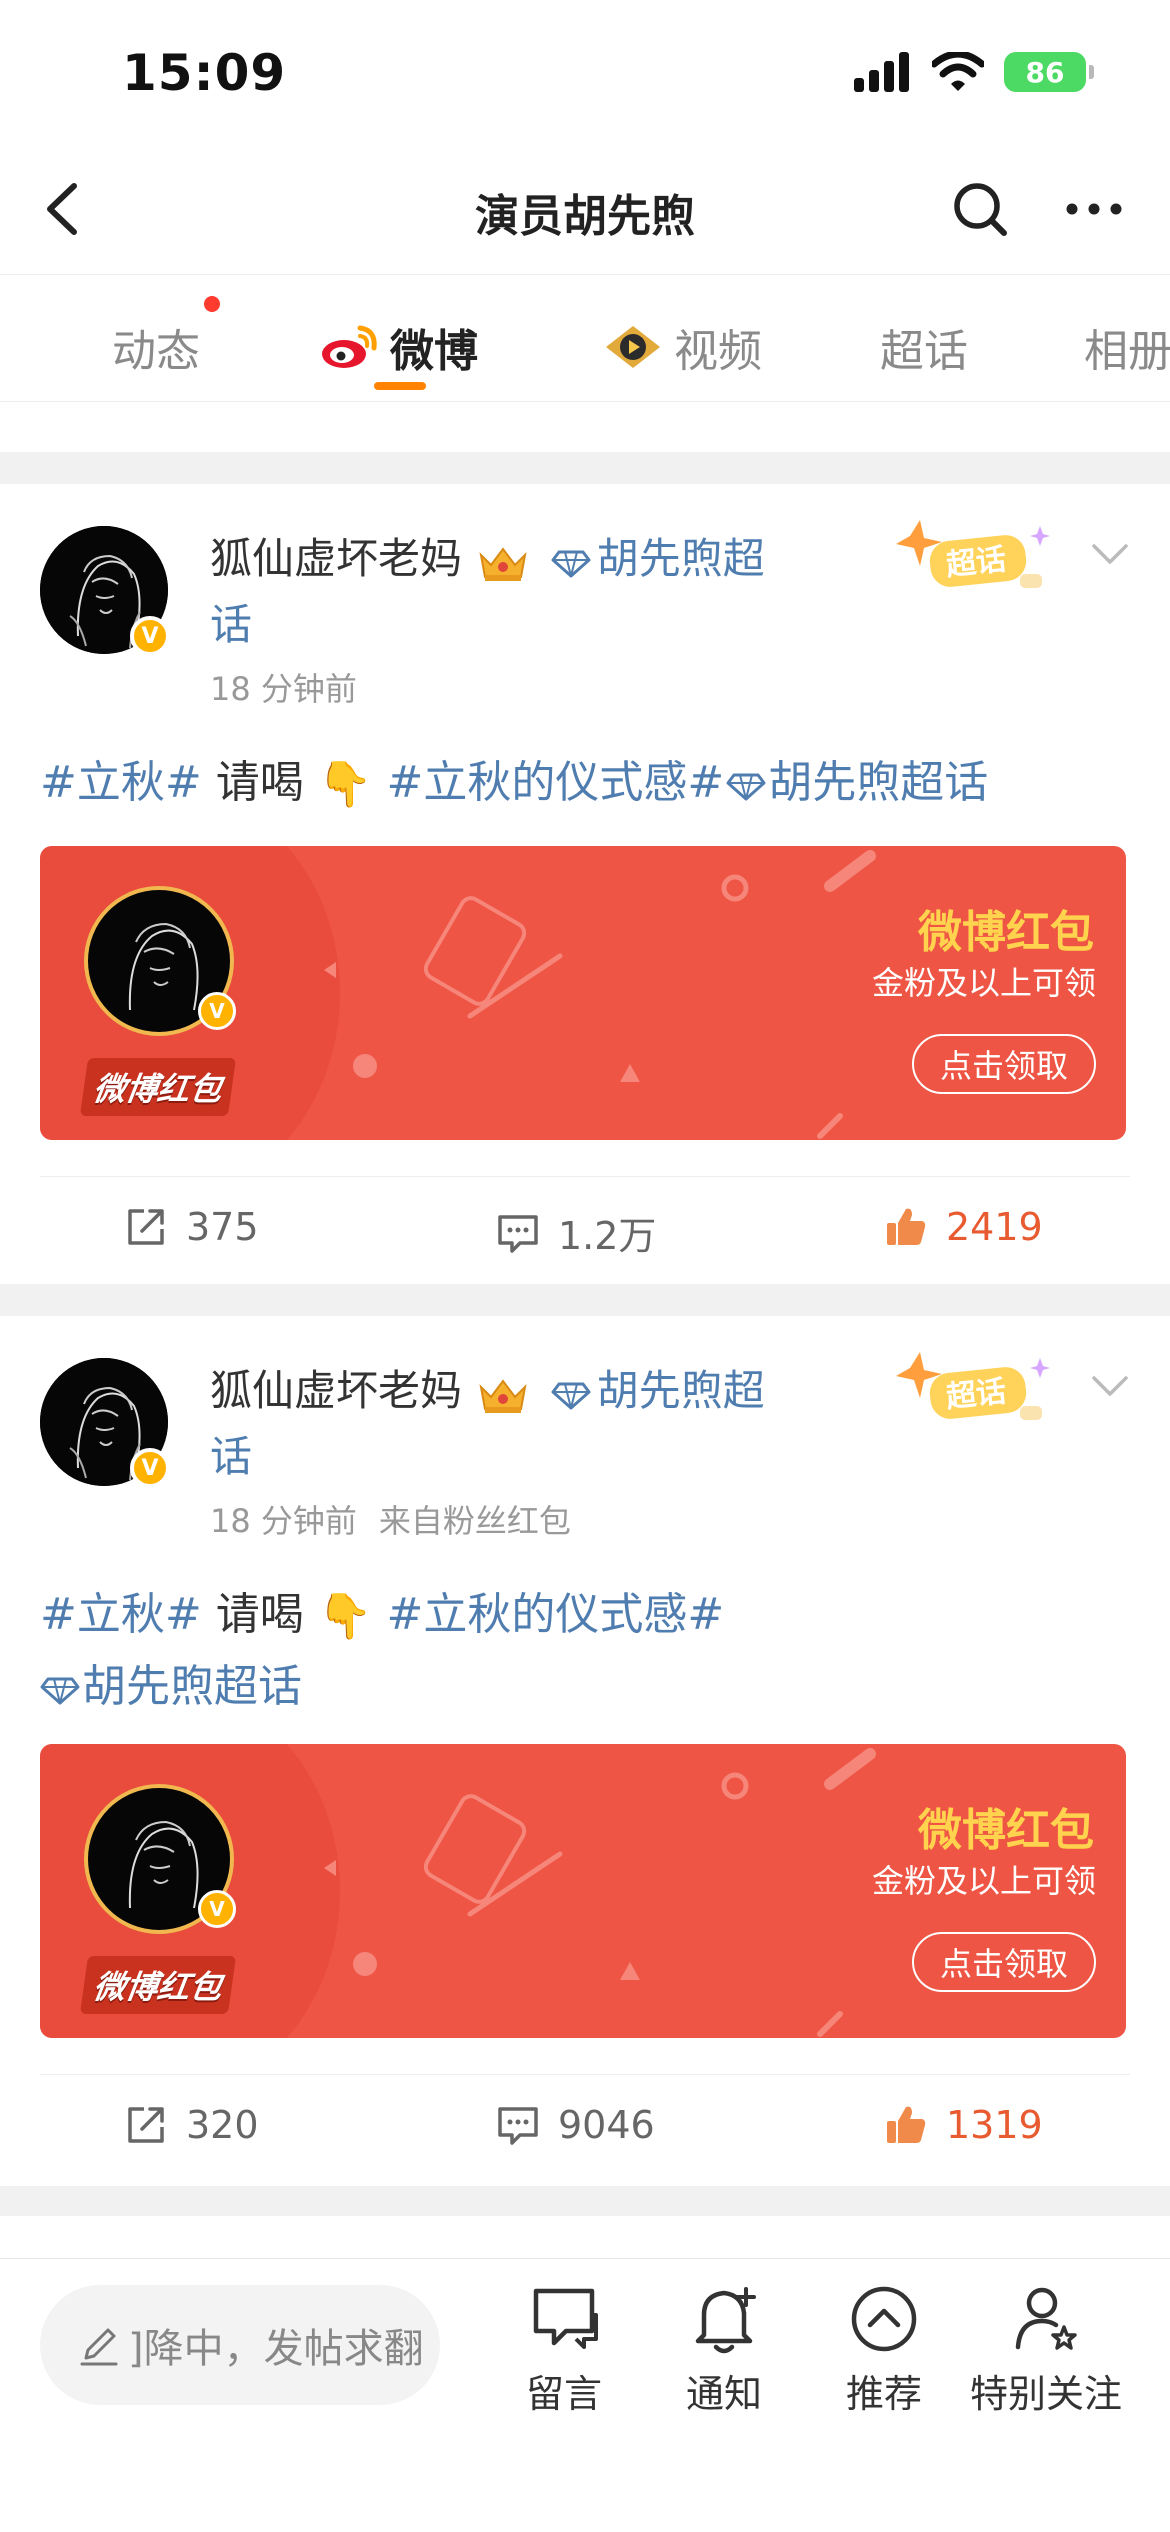 The height and width of the screenshot is (2532, 1170). I want to click on message-icon, so click(565, 2318).